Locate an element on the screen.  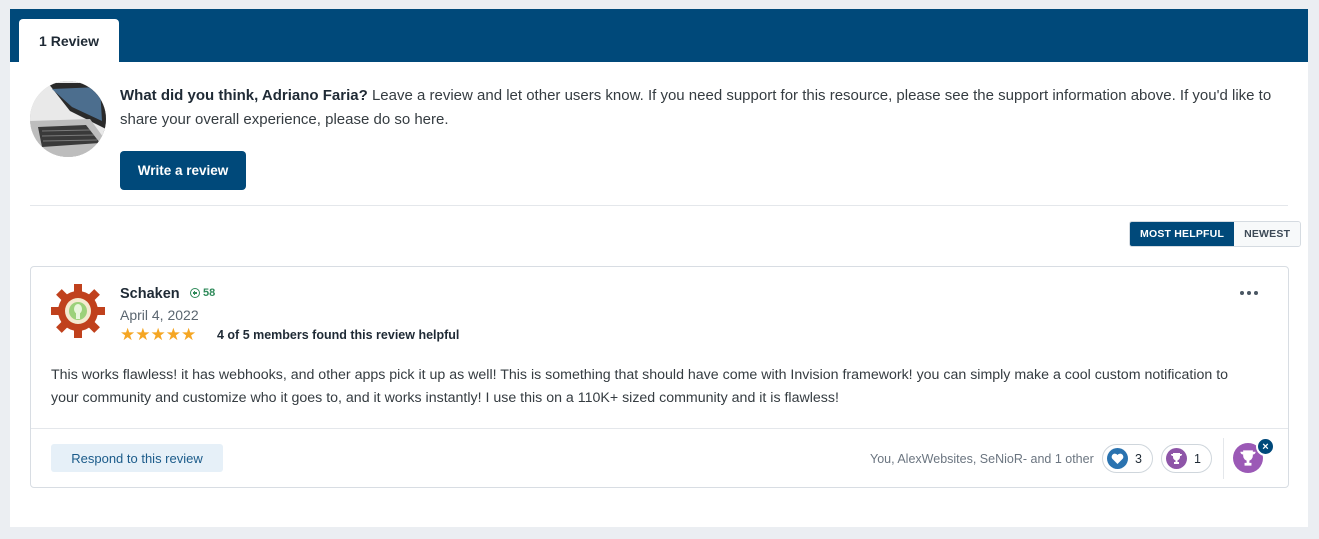
avatar is located at coordinates (68, 119).